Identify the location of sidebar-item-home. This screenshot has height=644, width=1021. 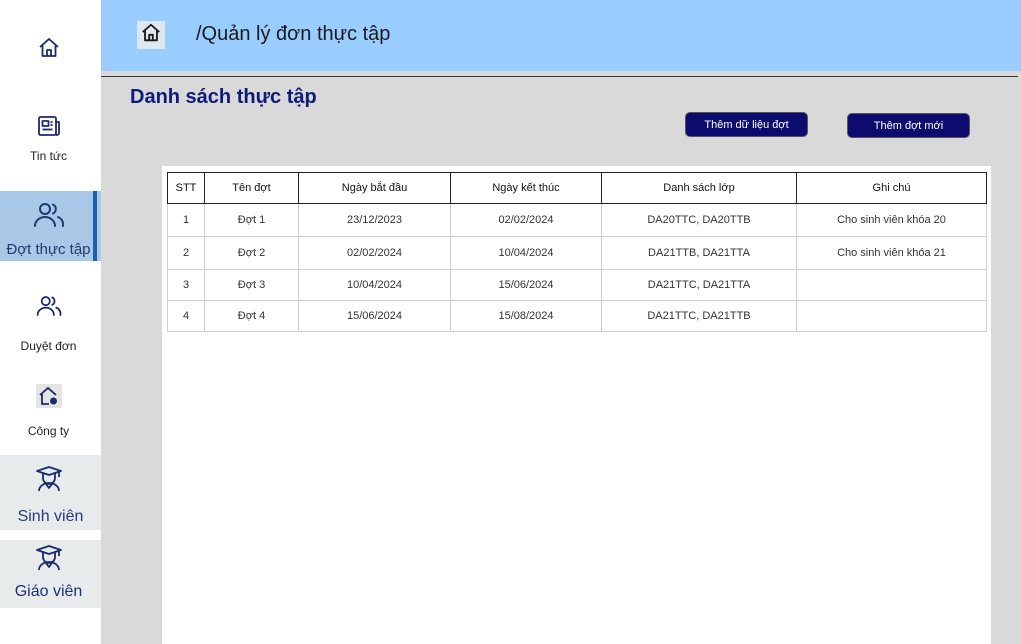
(50, 50).